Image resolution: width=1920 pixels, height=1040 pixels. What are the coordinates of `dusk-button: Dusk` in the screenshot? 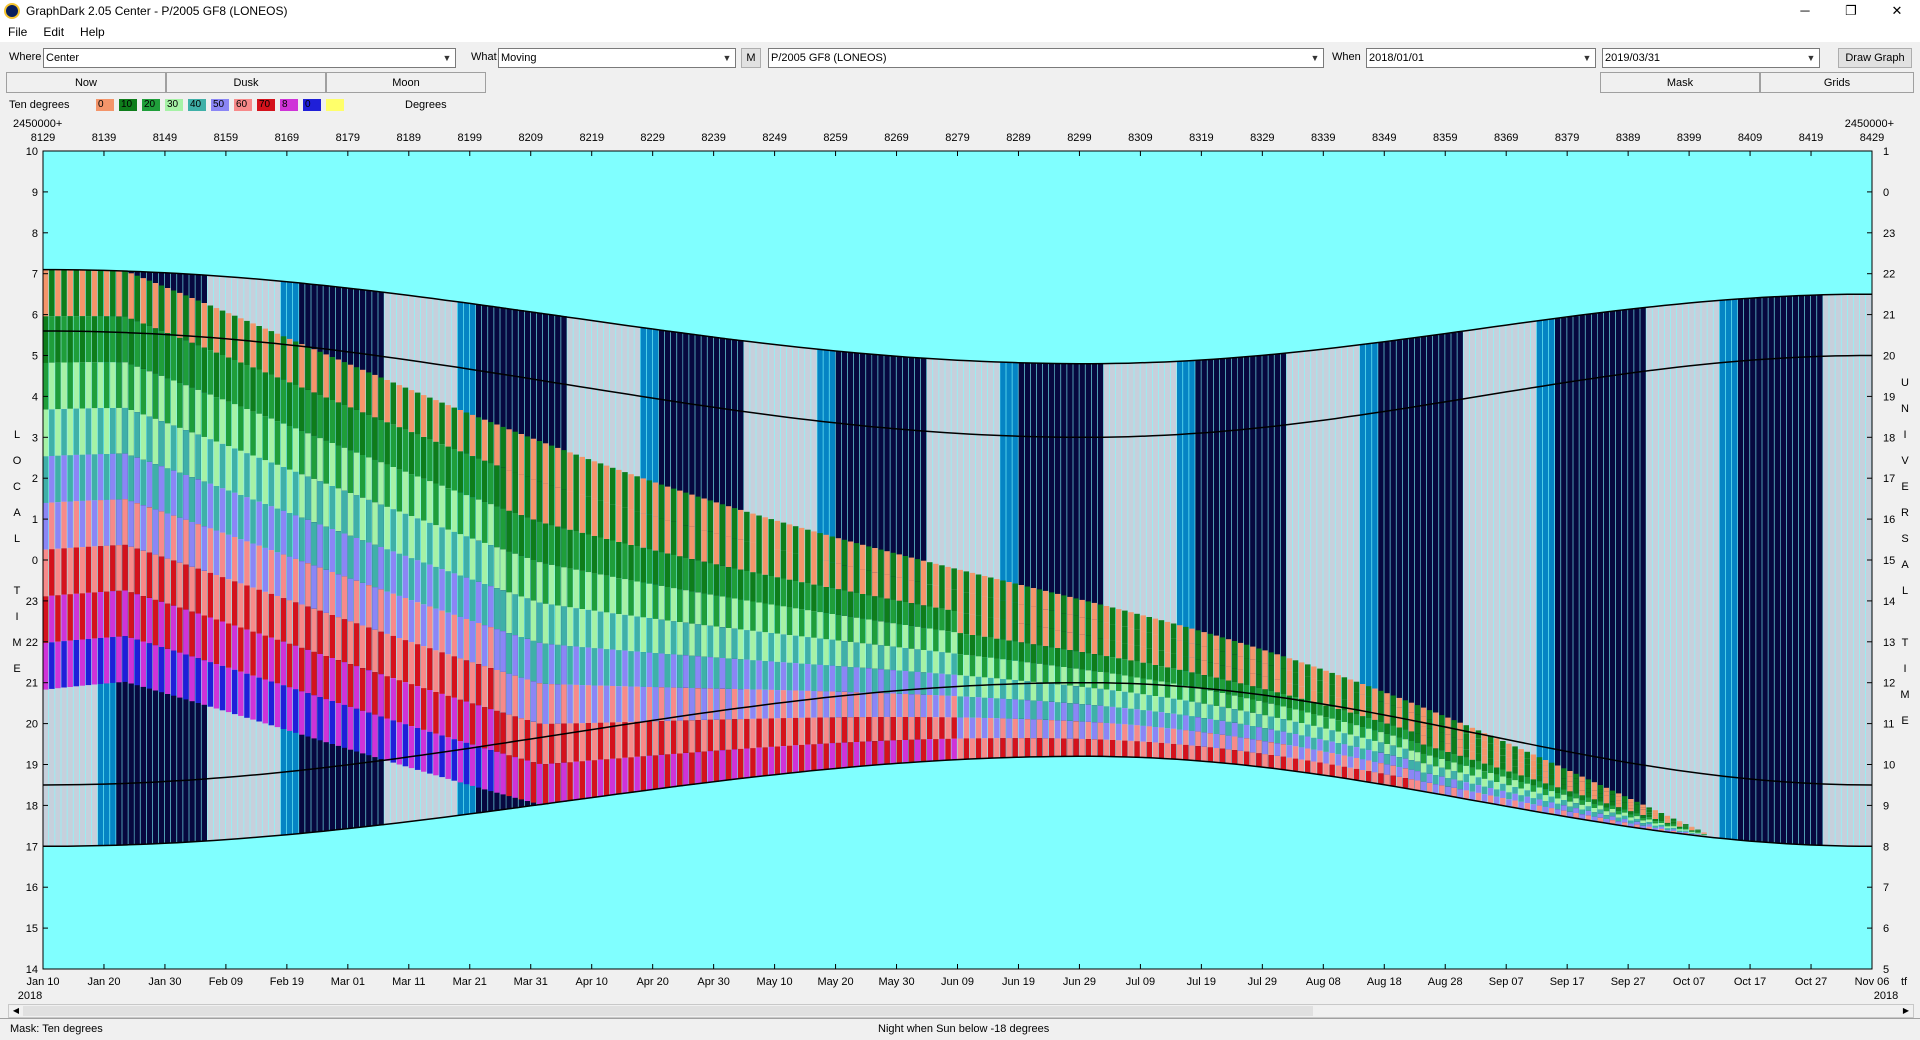 It's located at (246, 82).